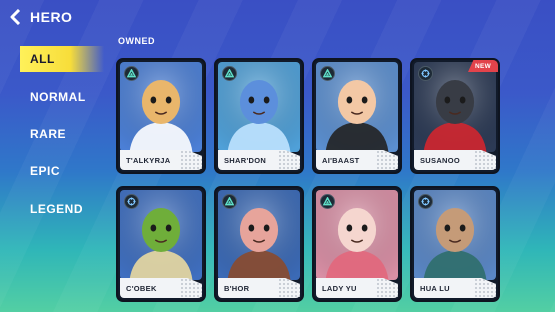 Image resolution: width=555 pixels, height=312 pixels. What do you see at coordinates (45, 171) in the screenshot?
I see `filter-tab-label: EPIC` at bounding box center [45, 171].